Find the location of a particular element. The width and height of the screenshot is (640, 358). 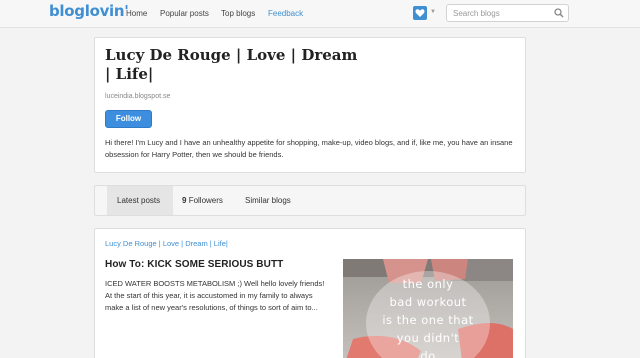

tab-similar-blogs-label: Similar blogs is located at coordinates (268, 200).